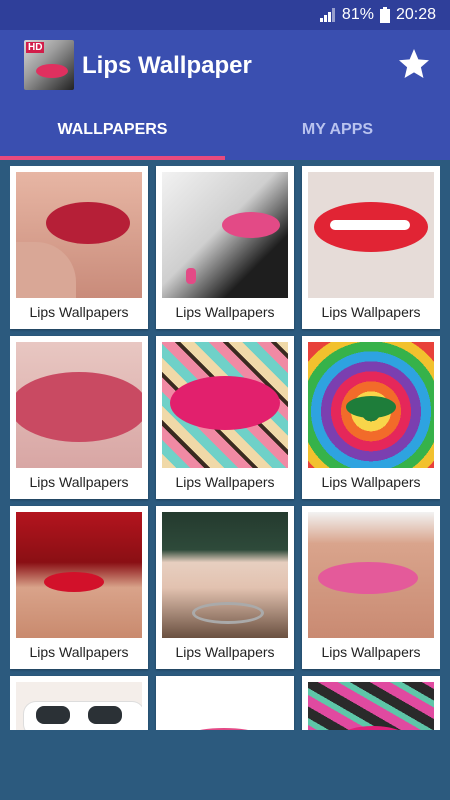  What do you see at coordinates (112, 158) in the screenshot?
I see `tab-indicator` at bounding box center [112, 158].